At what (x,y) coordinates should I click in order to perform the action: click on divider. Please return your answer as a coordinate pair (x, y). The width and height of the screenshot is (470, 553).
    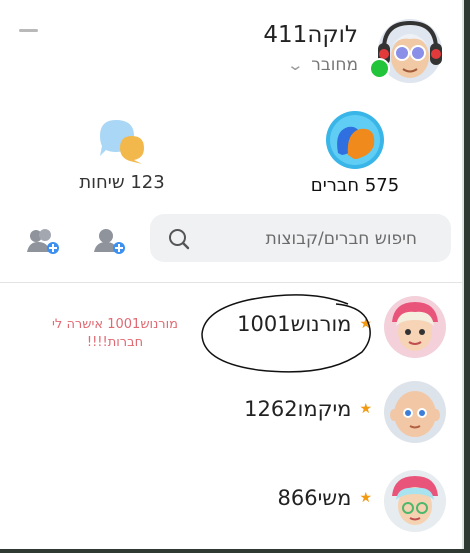
    Looking at the image, I should click on (231, 282).